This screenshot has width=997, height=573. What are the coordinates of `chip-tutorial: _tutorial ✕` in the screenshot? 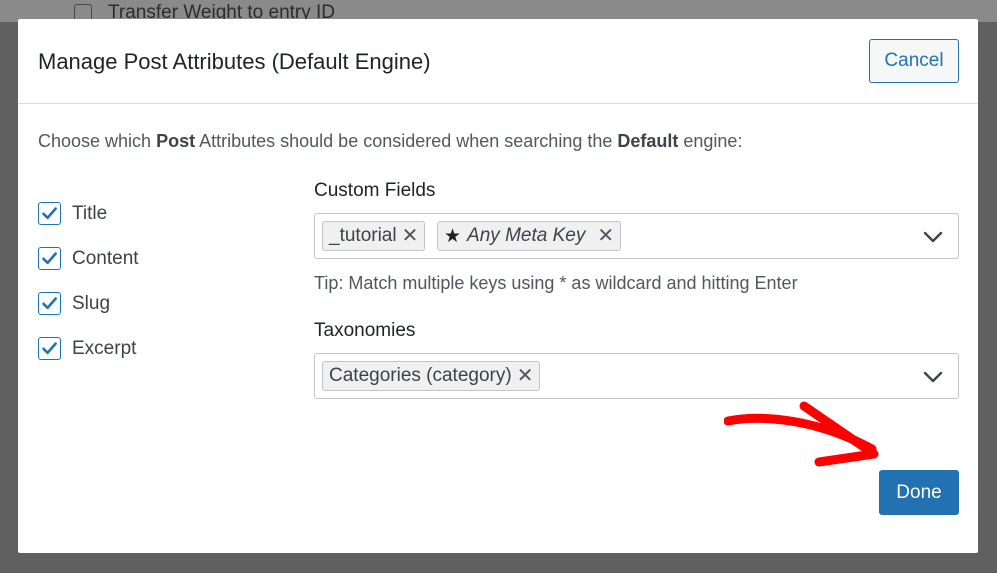 It's located at (374, 236).